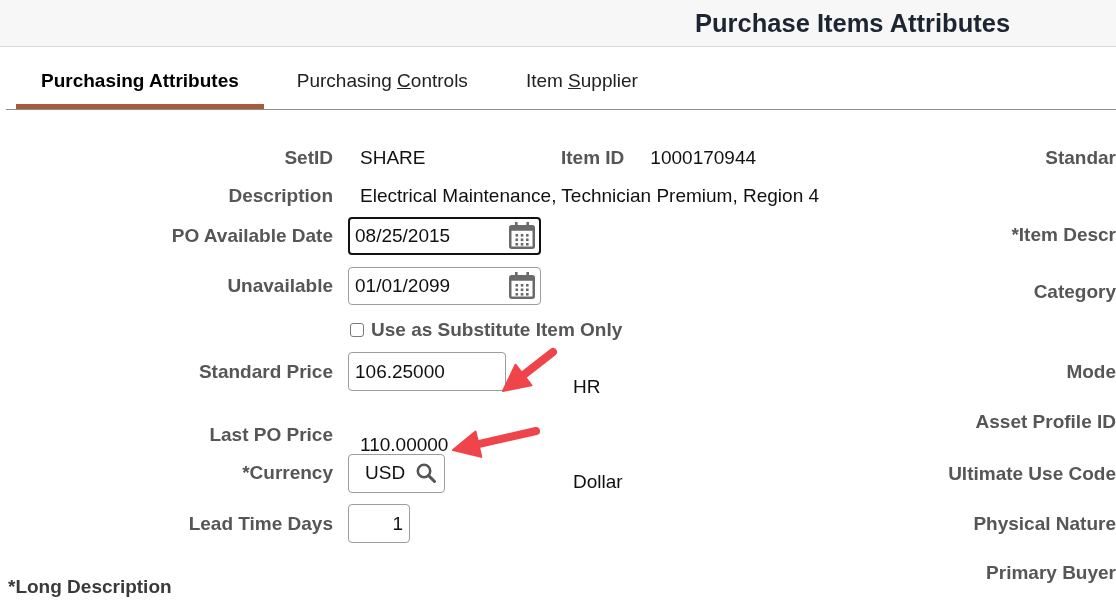  What do you see at coordinates (404, 445) in the screenshot?
I see `field-value: 110.00000` at bounding box center [404, 445].